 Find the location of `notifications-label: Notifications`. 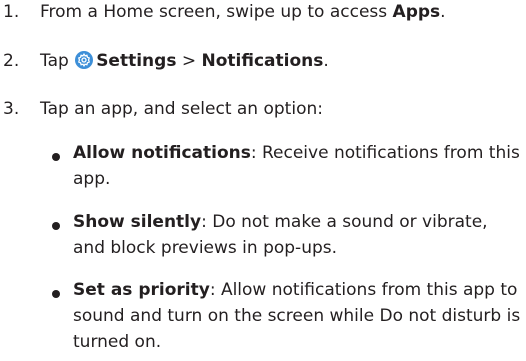

notifications-label: Notifications is located at coordinates (262, 61).